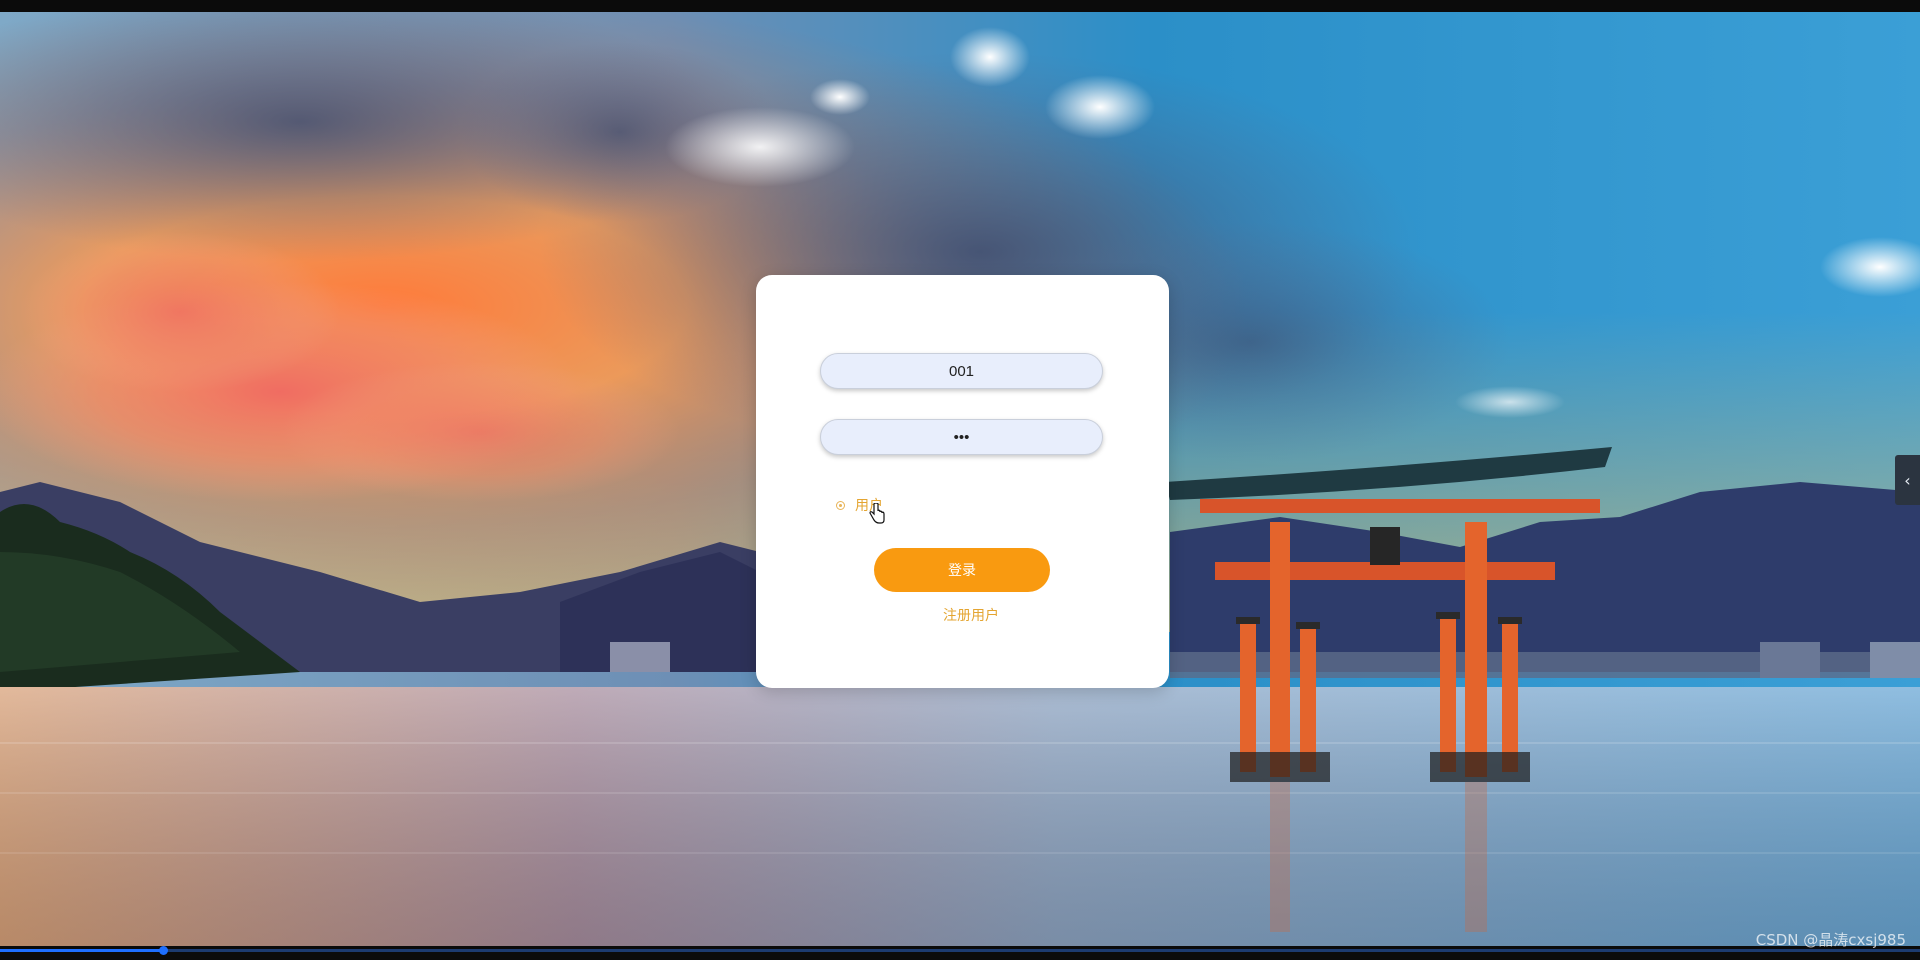 This screenshot has height=960, width=1920. I want to click on progress-fill, so click(82, 950).